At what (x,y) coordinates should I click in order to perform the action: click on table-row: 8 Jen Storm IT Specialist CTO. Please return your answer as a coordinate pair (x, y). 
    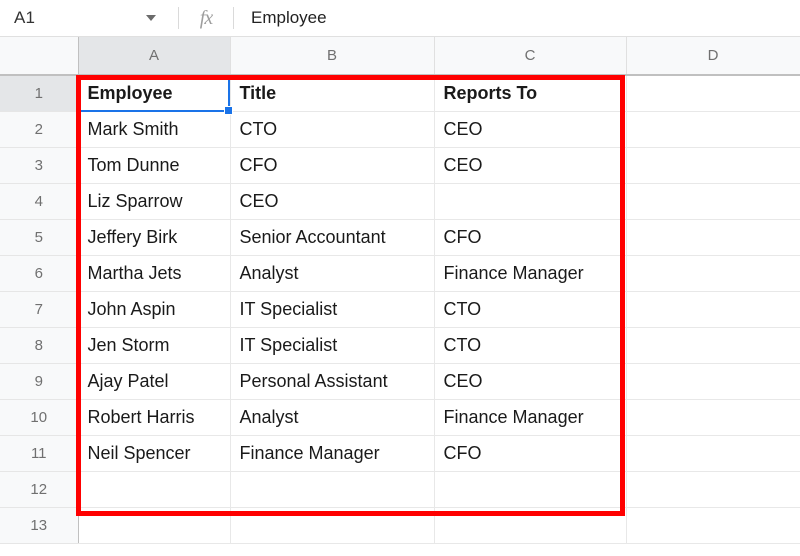
    Looking at the image, I should click on (400, 345).